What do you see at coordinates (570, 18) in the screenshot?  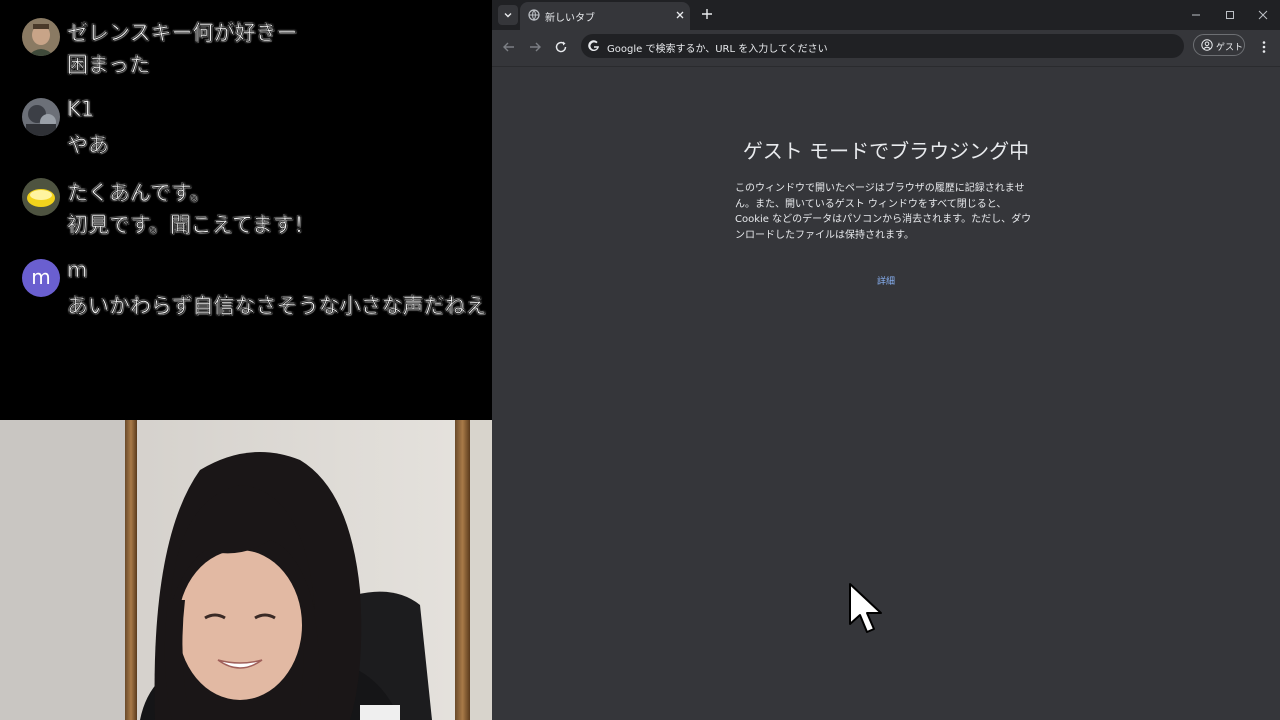 I see `tab-title: 新しいタブ` at bounding box center [570, 18].